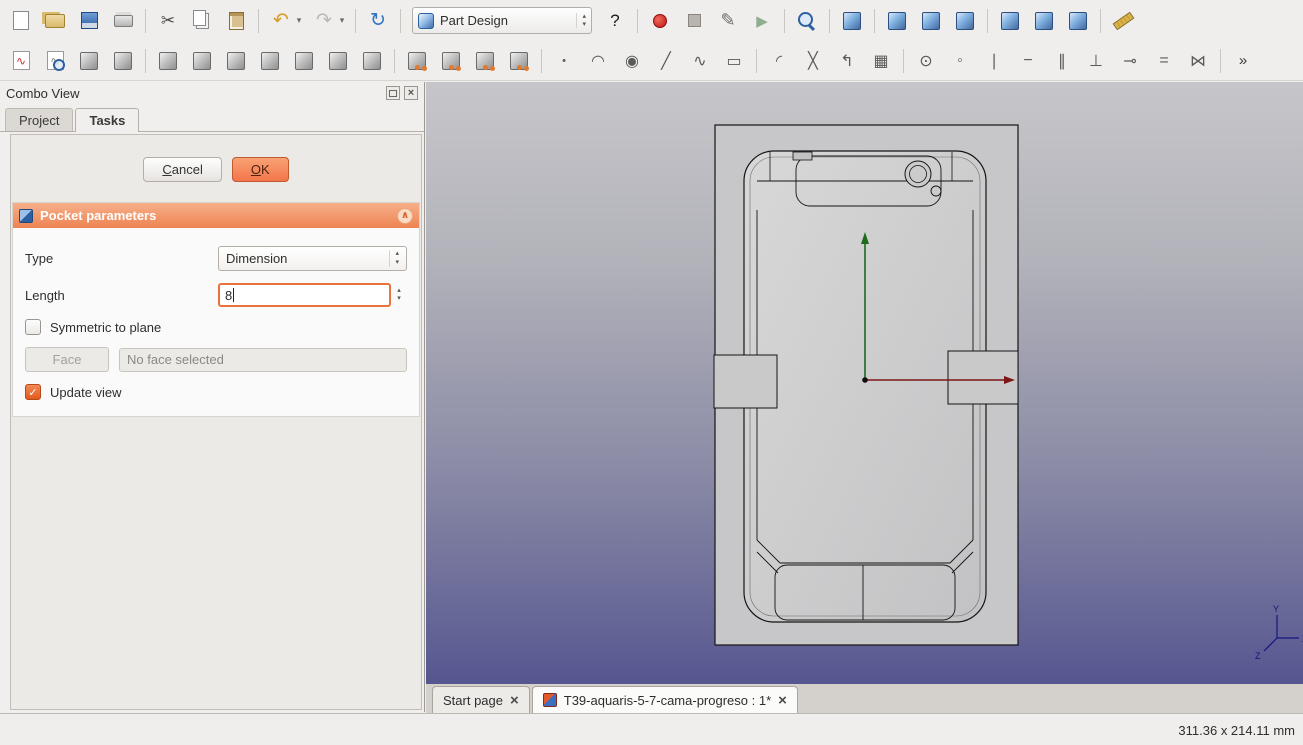  I want to click on cut-icon: ✂, so click(168, 21).